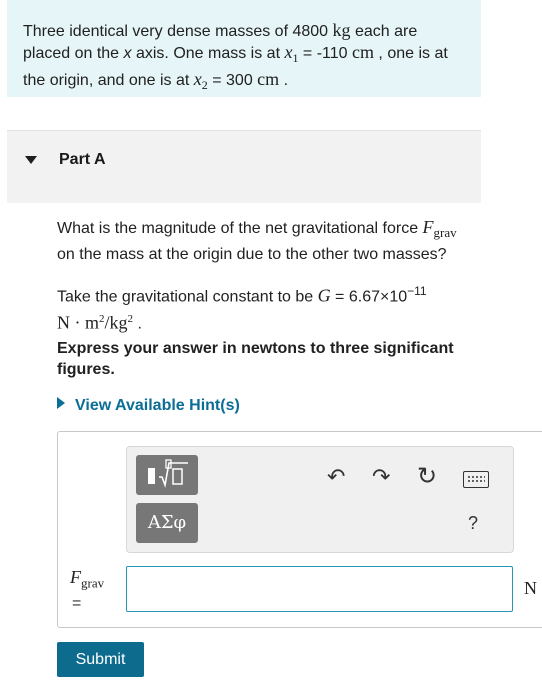  I want to click on x2-symbol: x, so click(197, 79).